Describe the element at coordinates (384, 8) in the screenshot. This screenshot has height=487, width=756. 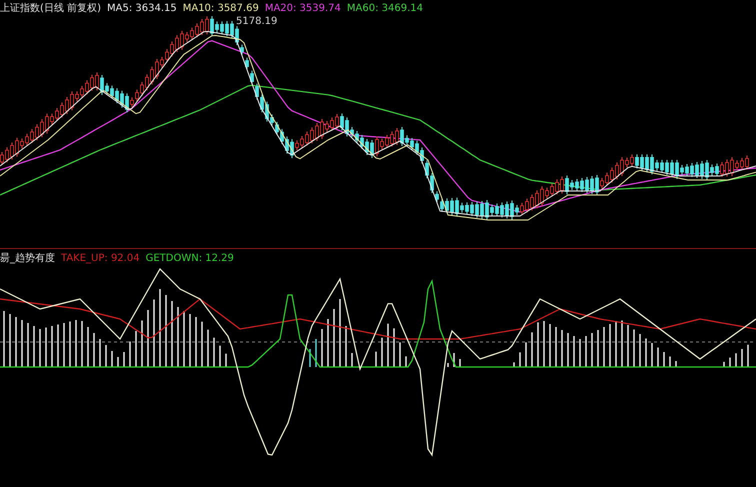
I see `moving-average-value: MA60: 3469.14` at that location.